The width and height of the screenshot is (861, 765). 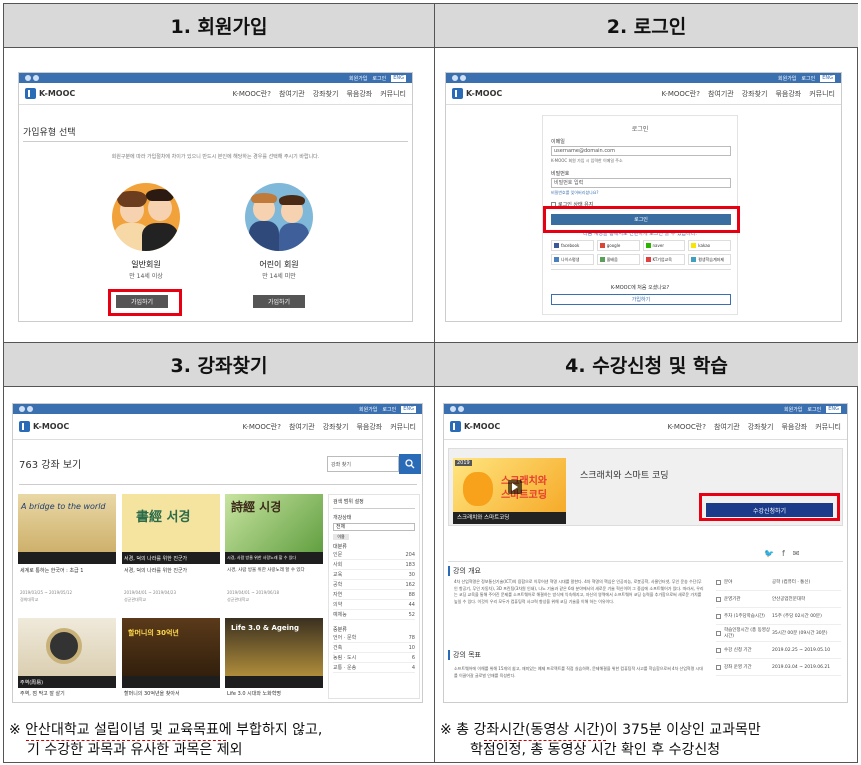 What do you see at coordinates (778, 616) in the screenshot?
I see `course-info-row: 주차 (1주당학습시간) 15주 (주당 02시간 00분)` at bounding box center [778, 616].